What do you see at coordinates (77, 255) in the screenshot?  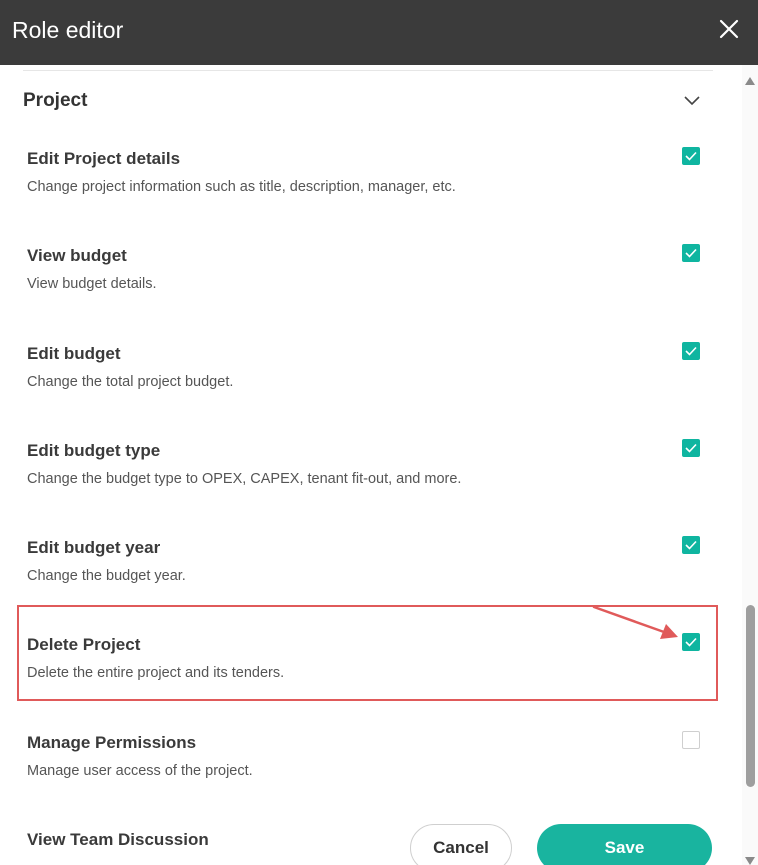 I see `permission-title: View budget` at bounding box center [77, 255].